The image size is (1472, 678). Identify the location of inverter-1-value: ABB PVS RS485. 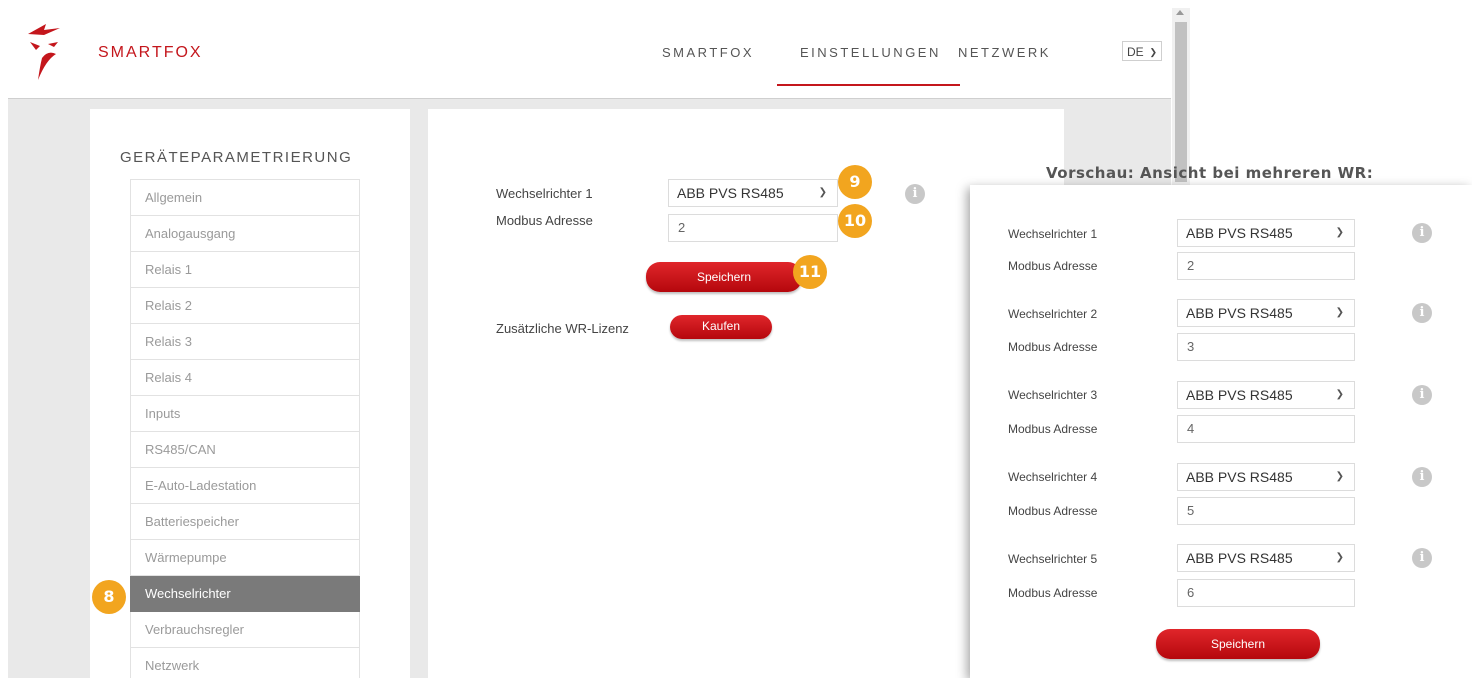
(730, 193).